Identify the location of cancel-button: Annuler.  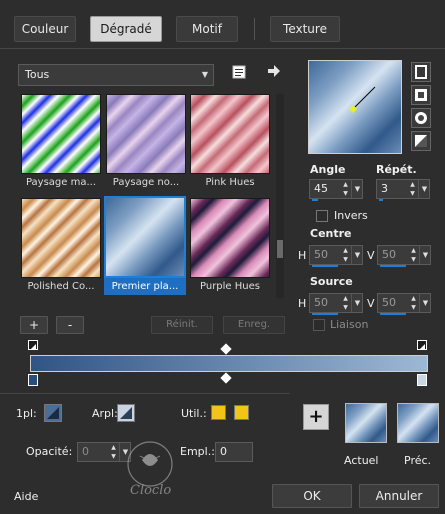
(399, 496).